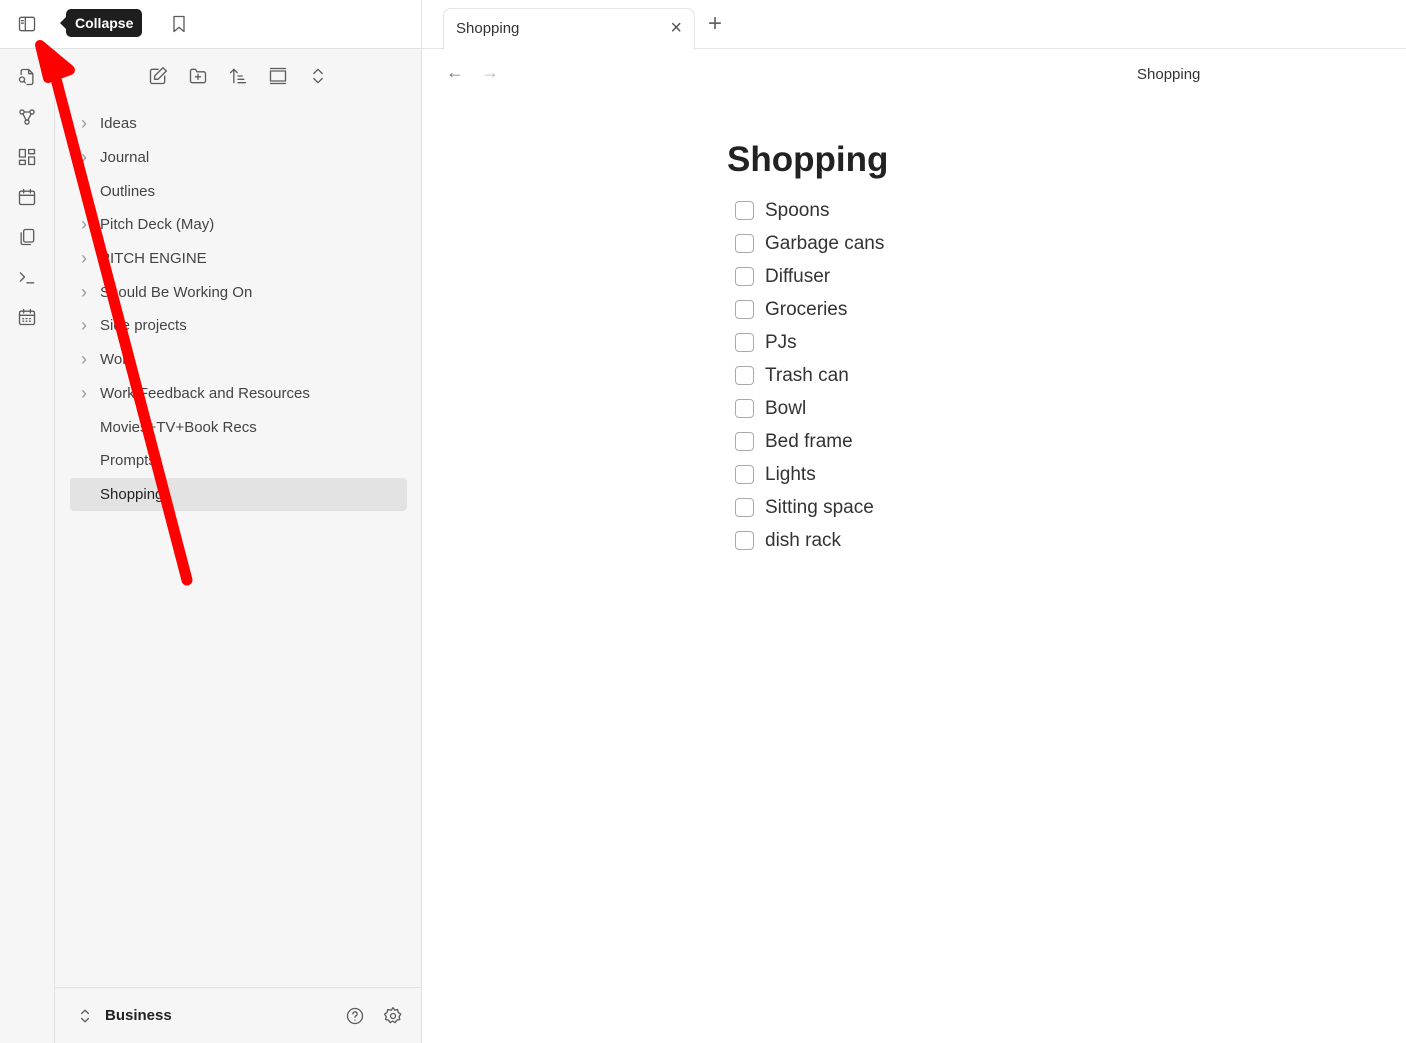 The image size is (1406, 1043). What do you see at coordinates (238, 259) in the screenshot?
I see `file-tree-item: › PITCH ENGINE` at bounding box center [238, 259].